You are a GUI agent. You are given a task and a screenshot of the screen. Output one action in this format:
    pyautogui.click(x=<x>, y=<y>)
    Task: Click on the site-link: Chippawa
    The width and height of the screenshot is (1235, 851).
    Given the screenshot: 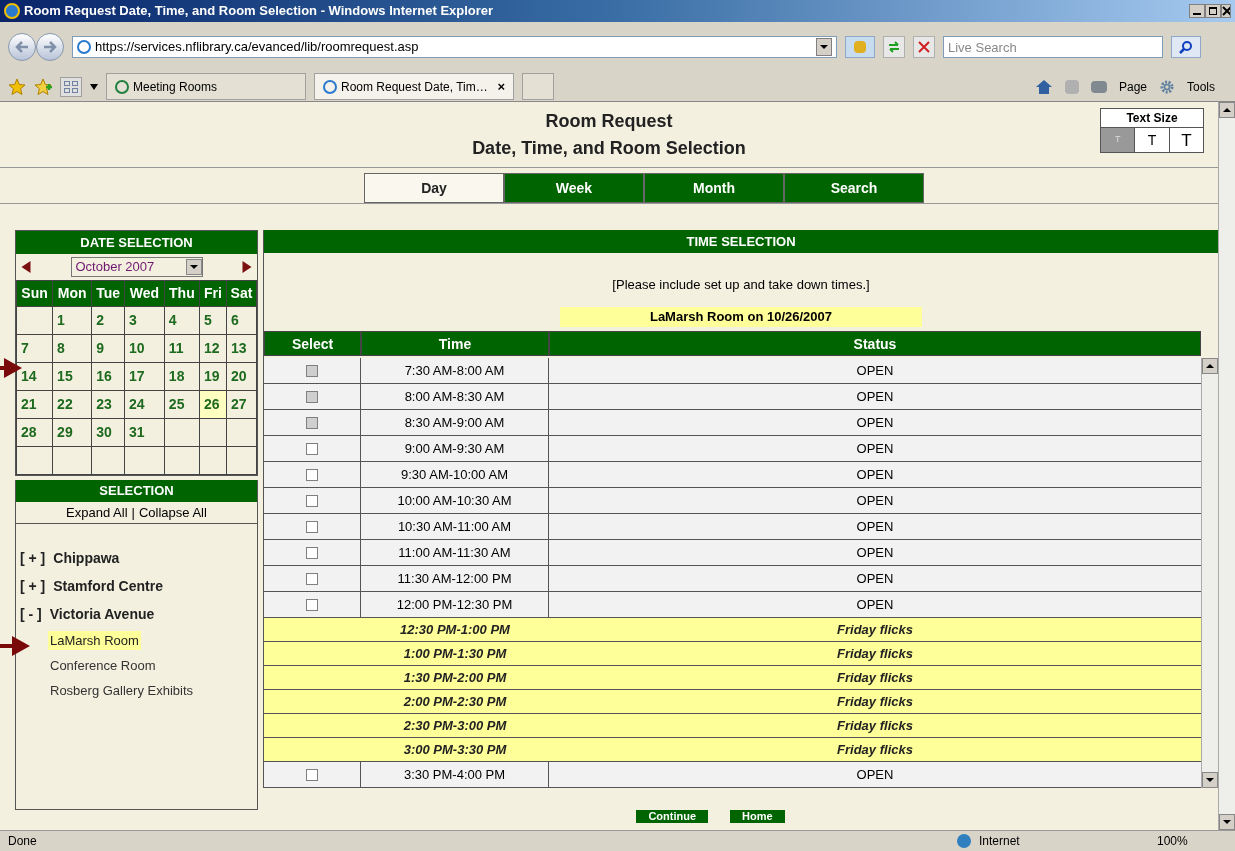 What is the action you would take?
    pyautogui.click(x=86, y=558)
    